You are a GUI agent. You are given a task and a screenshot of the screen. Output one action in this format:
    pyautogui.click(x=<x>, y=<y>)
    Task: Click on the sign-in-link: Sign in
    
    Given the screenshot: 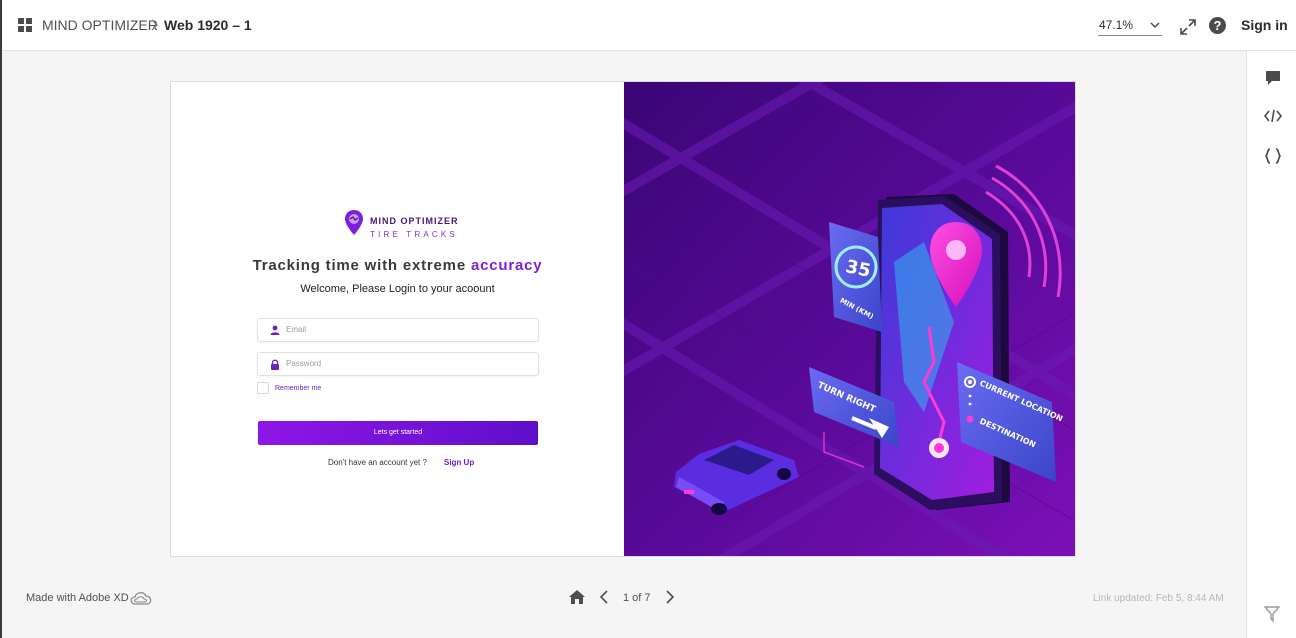 What is the action you would take?
    pyautogui.click(x=1264, y=25)
    